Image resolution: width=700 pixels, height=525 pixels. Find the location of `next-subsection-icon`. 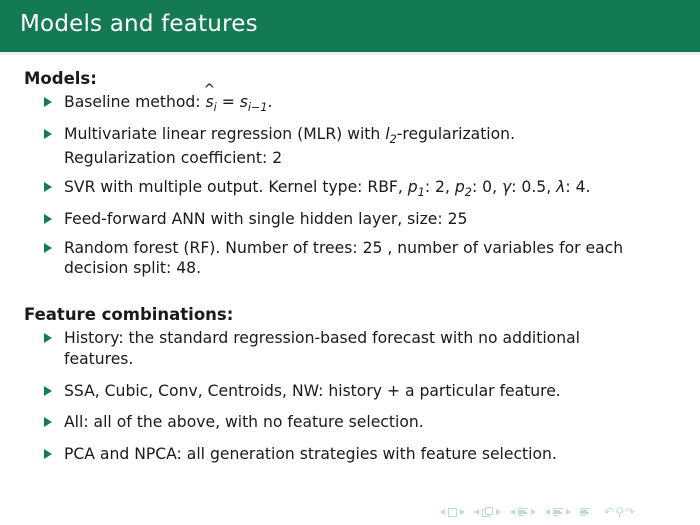

next-subsection-icon is located at coordinates (533, 512).